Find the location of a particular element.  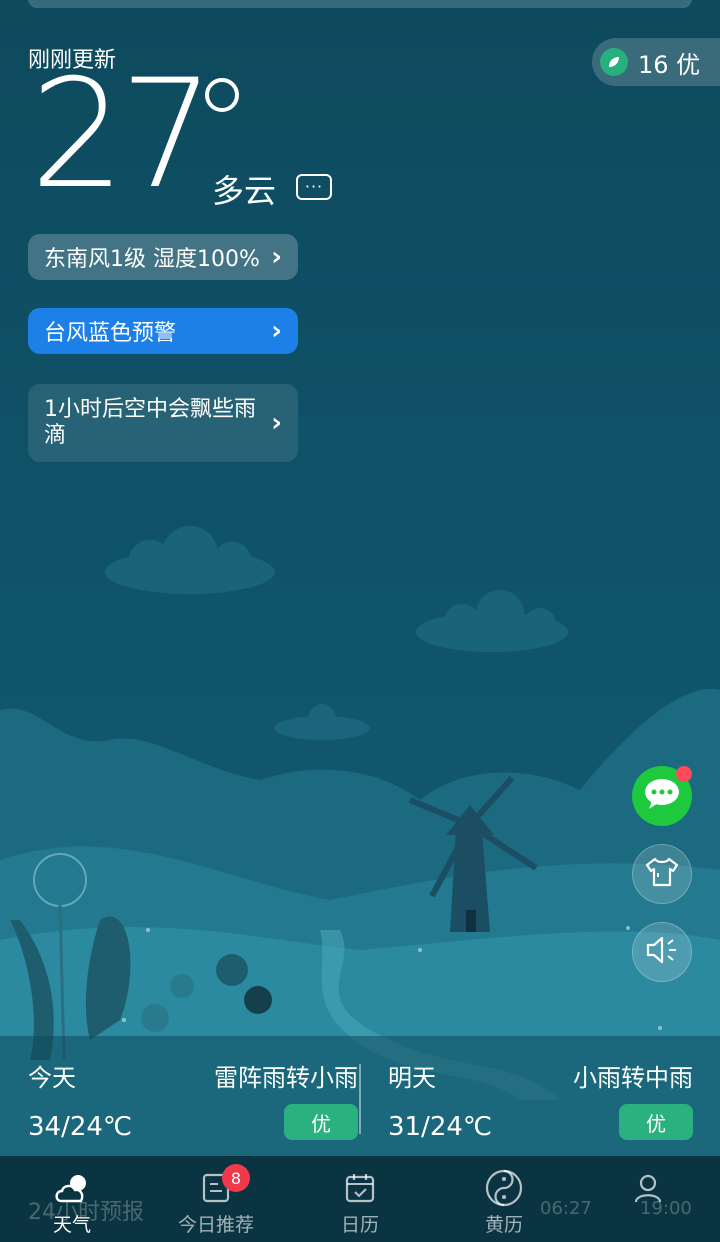

notification-badge: 8 is located at coordinates (236, 1178).